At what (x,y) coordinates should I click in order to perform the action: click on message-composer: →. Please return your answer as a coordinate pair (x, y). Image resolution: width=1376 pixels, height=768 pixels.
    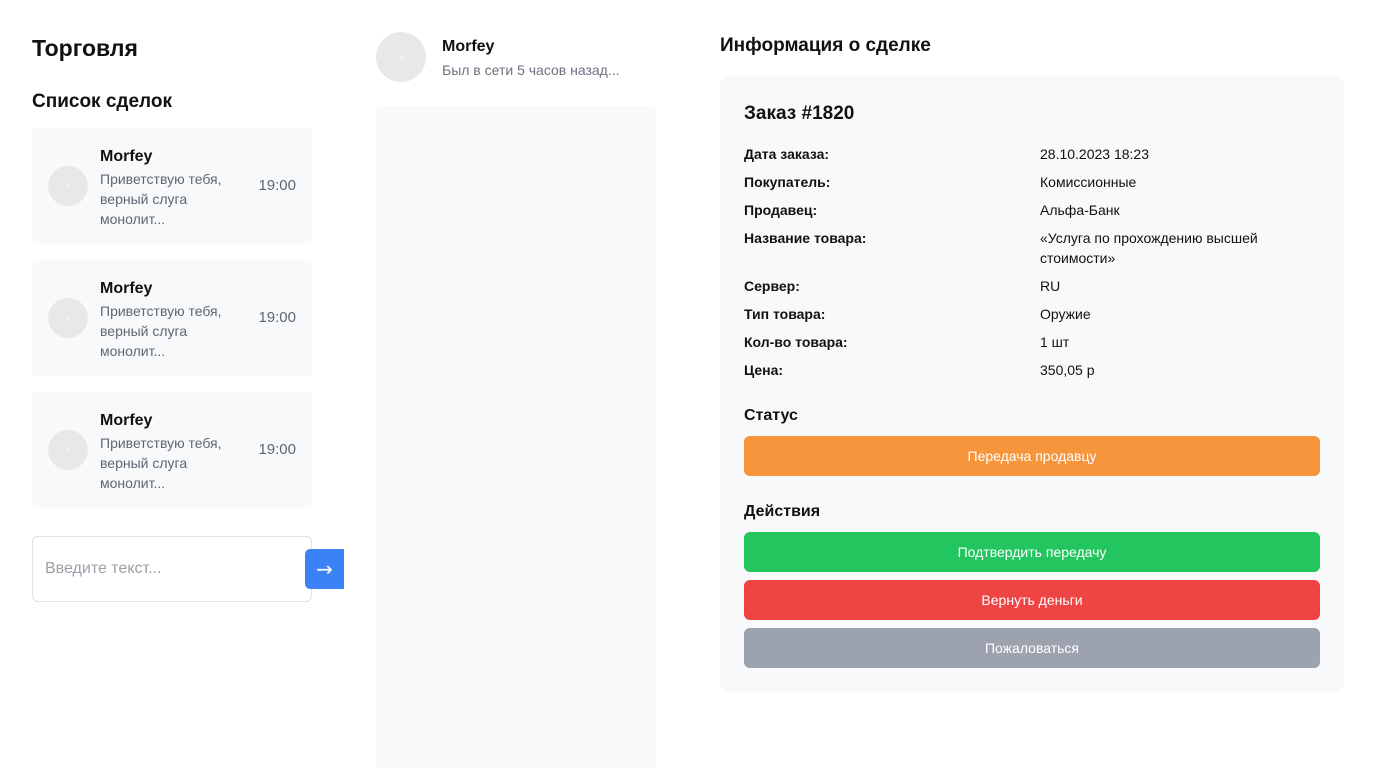
    Looking at the image, I should click on (188, 569).